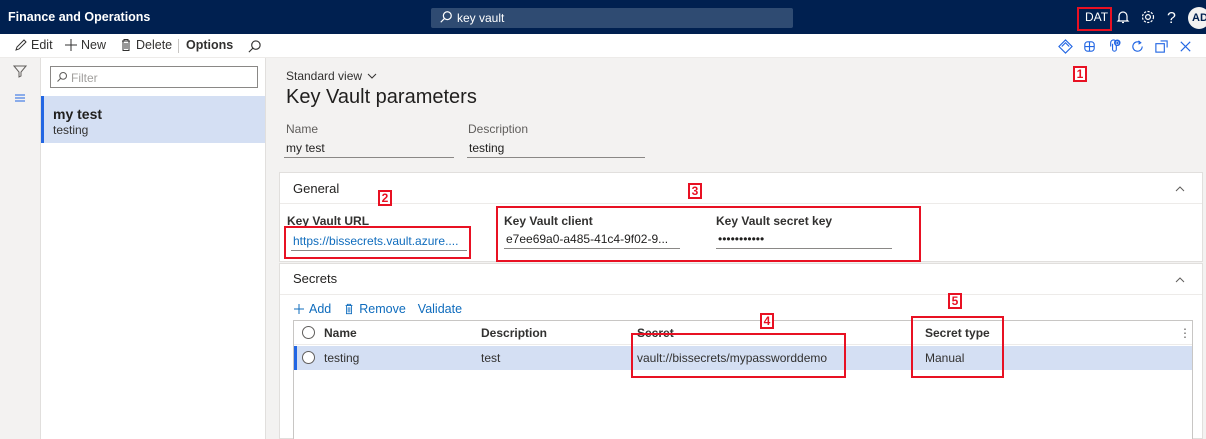 This screenshot has width=1206, height=439. I want to click on add-button: Add, so click(312, 309).